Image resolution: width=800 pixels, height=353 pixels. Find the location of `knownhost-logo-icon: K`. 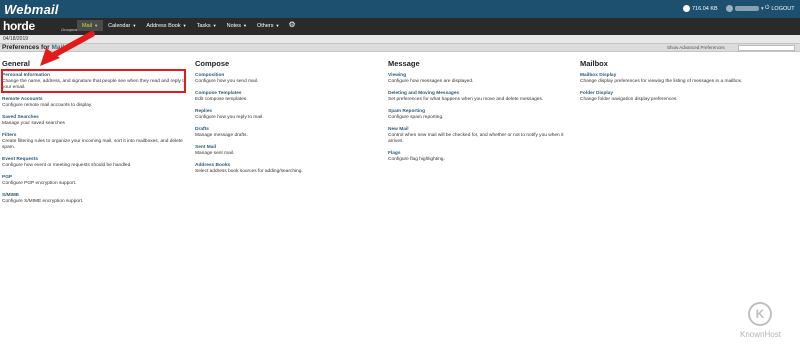

knownhost-logo-icon: K is located at coordinates (760, 314).